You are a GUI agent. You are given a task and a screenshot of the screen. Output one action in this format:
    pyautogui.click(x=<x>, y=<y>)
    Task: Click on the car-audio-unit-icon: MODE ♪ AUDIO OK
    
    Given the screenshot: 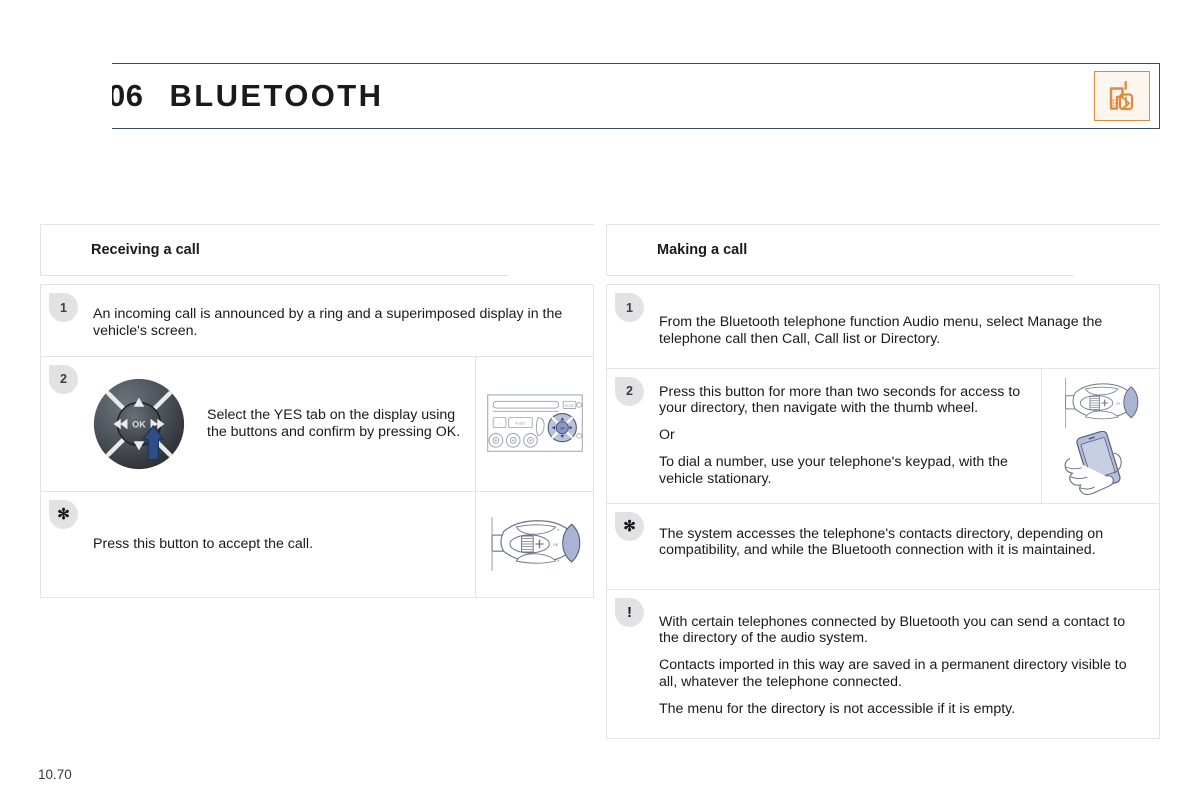 What is the action you would take?
    pyautogui.click(x=534, y=423)
    